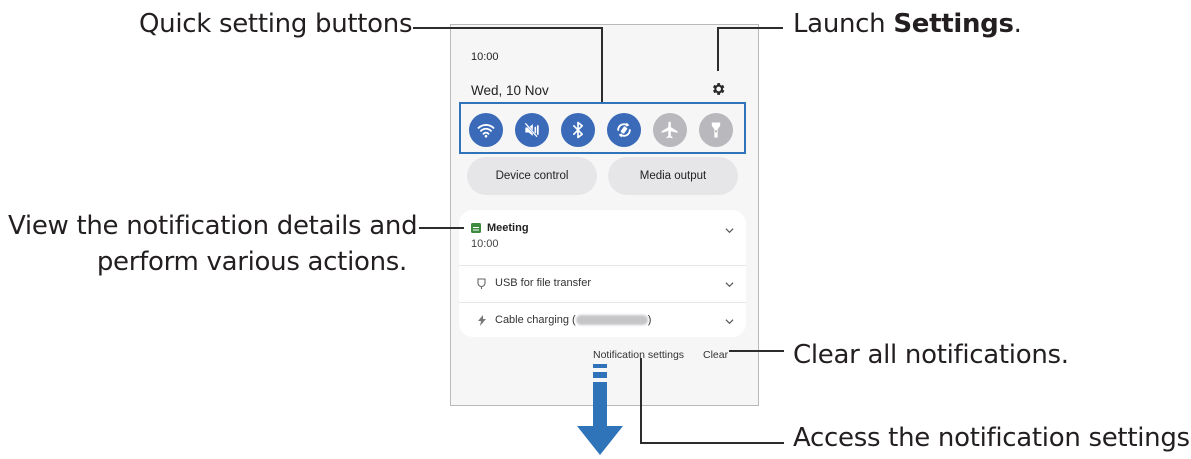 This screenshot has height=459, width=1191. I want to click on wifi-button, so click(486, 130).